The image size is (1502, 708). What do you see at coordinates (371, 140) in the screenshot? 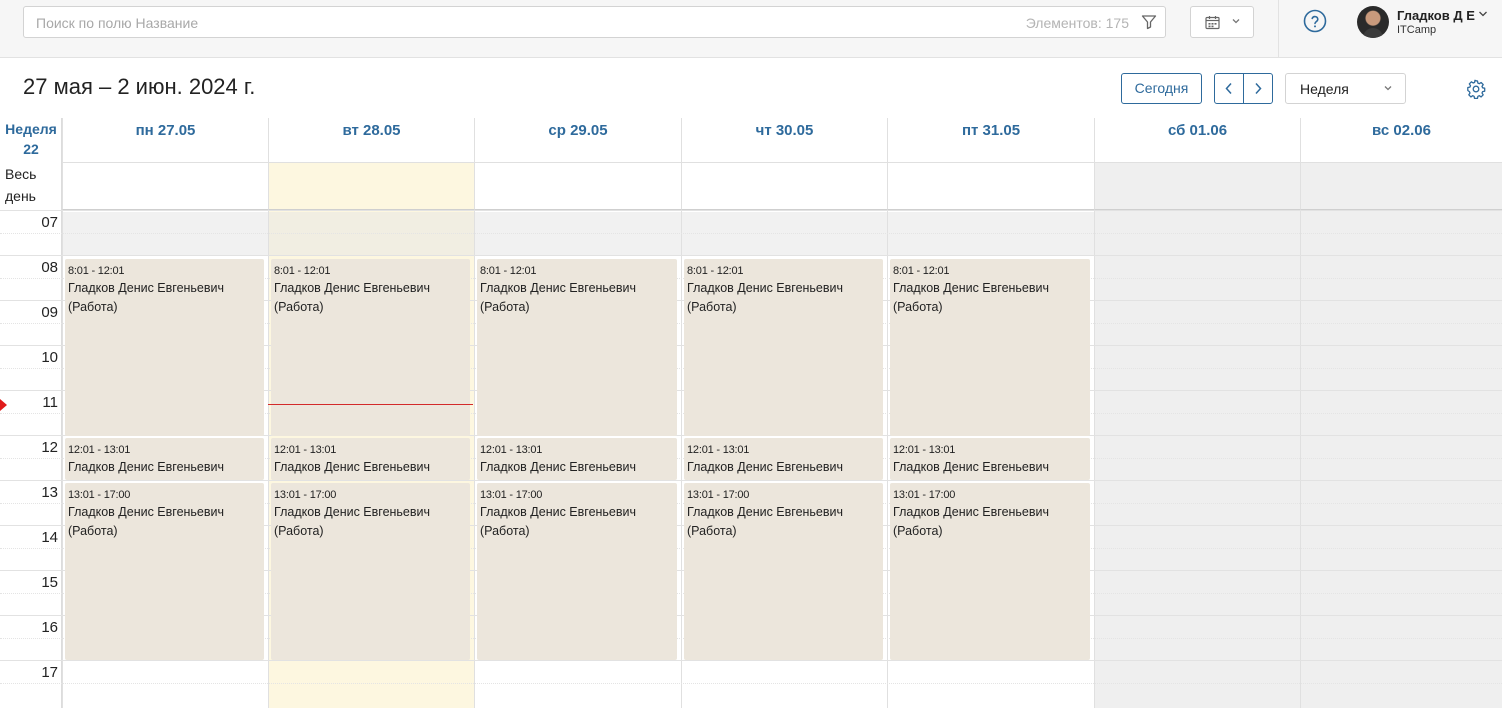
I see `day-header: вт 28.05` at bounding box center [371, 140].